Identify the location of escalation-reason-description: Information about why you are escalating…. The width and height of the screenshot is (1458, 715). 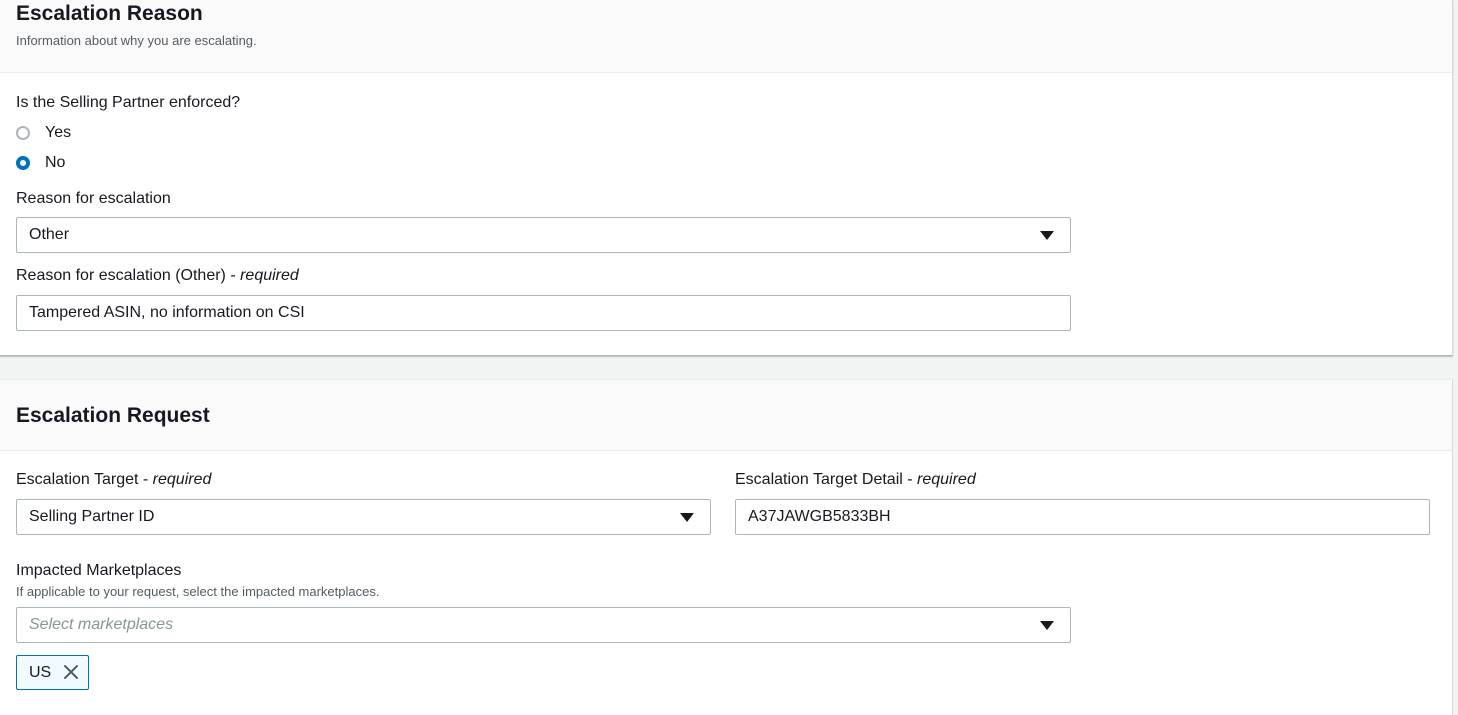
(136, 40).